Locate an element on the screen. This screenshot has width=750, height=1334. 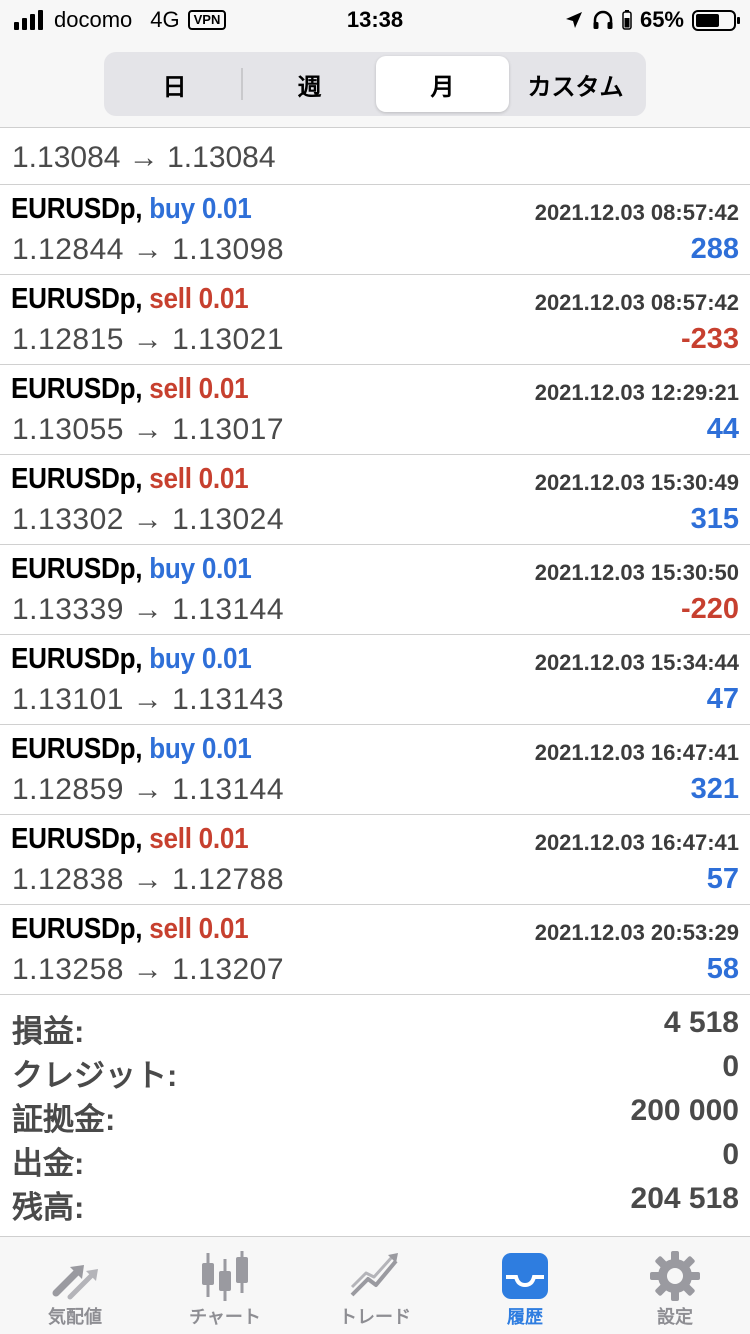
status-right: 65% is located at coordinates (648, 20).